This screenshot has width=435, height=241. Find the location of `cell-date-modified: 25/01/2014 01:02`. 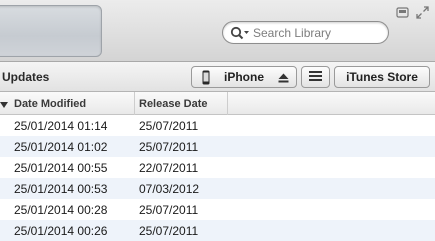

cell-date-modified: 25/01/2014 01:02 is located at coordinates (61, 147).